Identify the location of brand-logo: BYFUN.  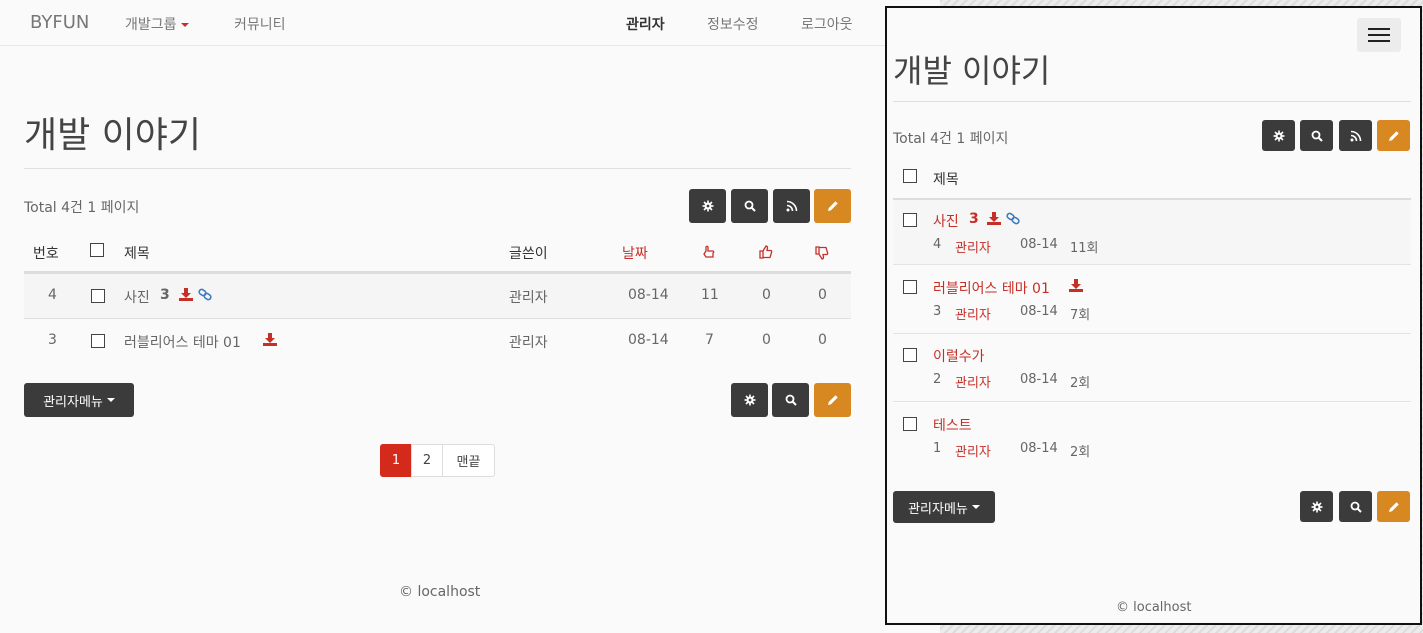
(59, 22).